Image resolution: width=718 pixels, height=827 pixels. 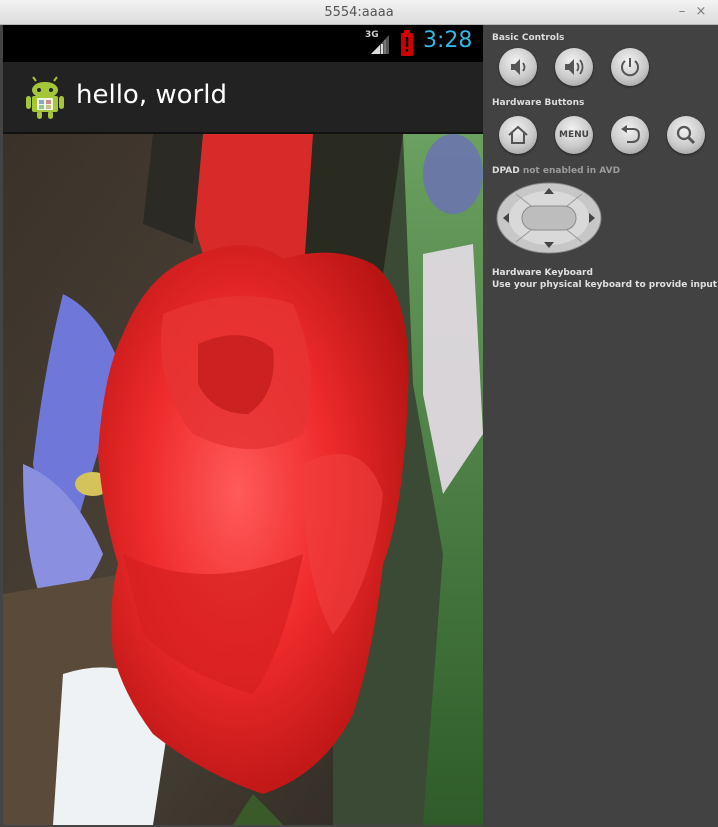 I want to click on home-button, so click(x=518, y=135).